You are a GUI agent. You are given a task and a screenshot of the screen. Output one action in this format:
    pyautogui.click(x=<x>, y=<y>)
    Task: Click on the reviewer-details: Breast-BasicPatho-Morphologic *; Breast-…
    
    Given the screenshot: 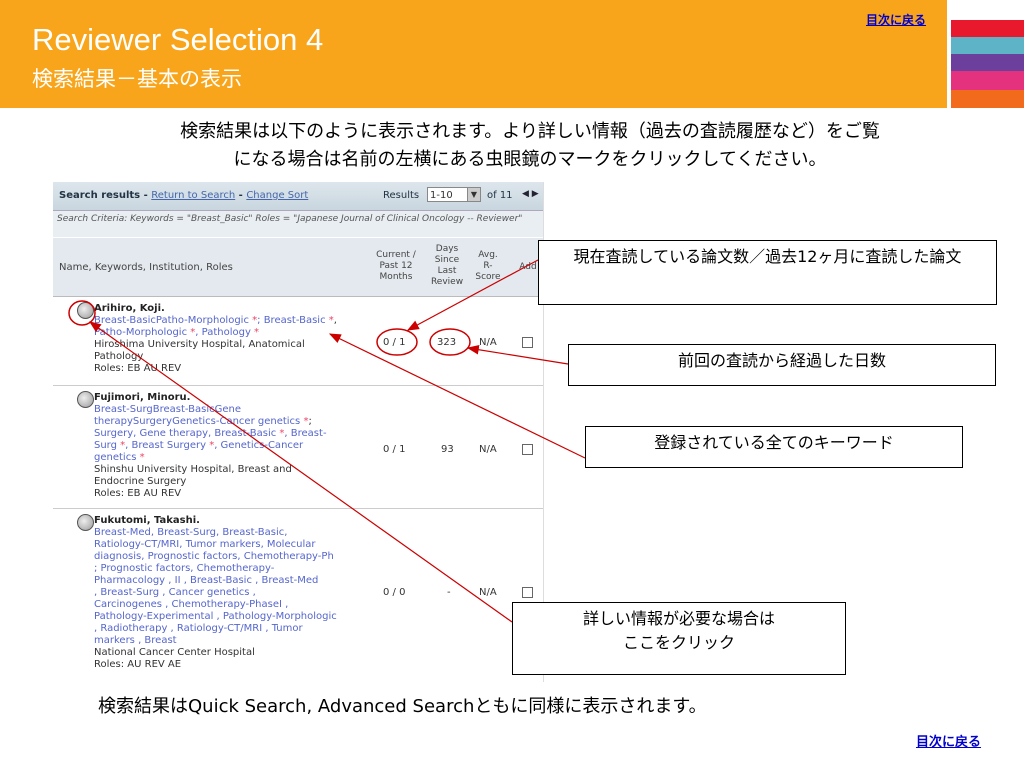 What is the action you would take?
    pyautogui.click(x=215, y=344)
    